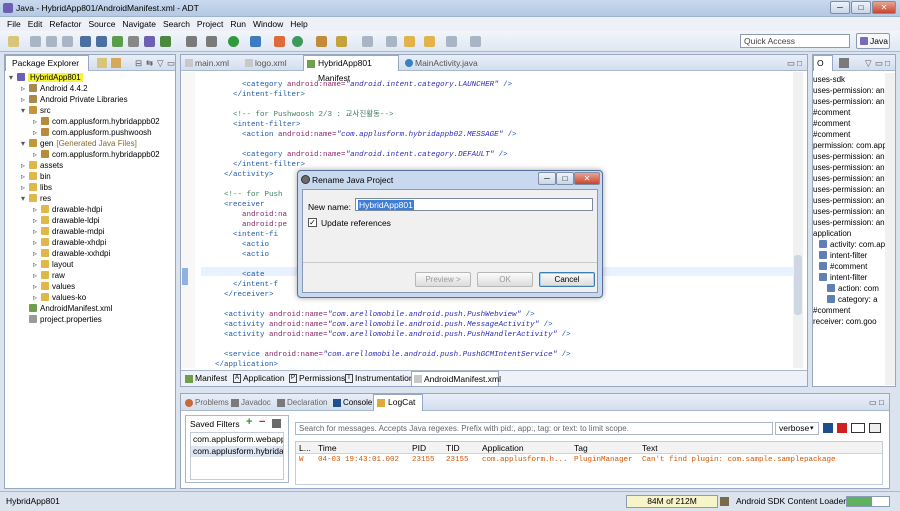 This screenshot has height=511, width=900. What do you see at coordinates (297, 41) in the screenshot?
I see `new-package-icon` at bounding box center [297, 41].